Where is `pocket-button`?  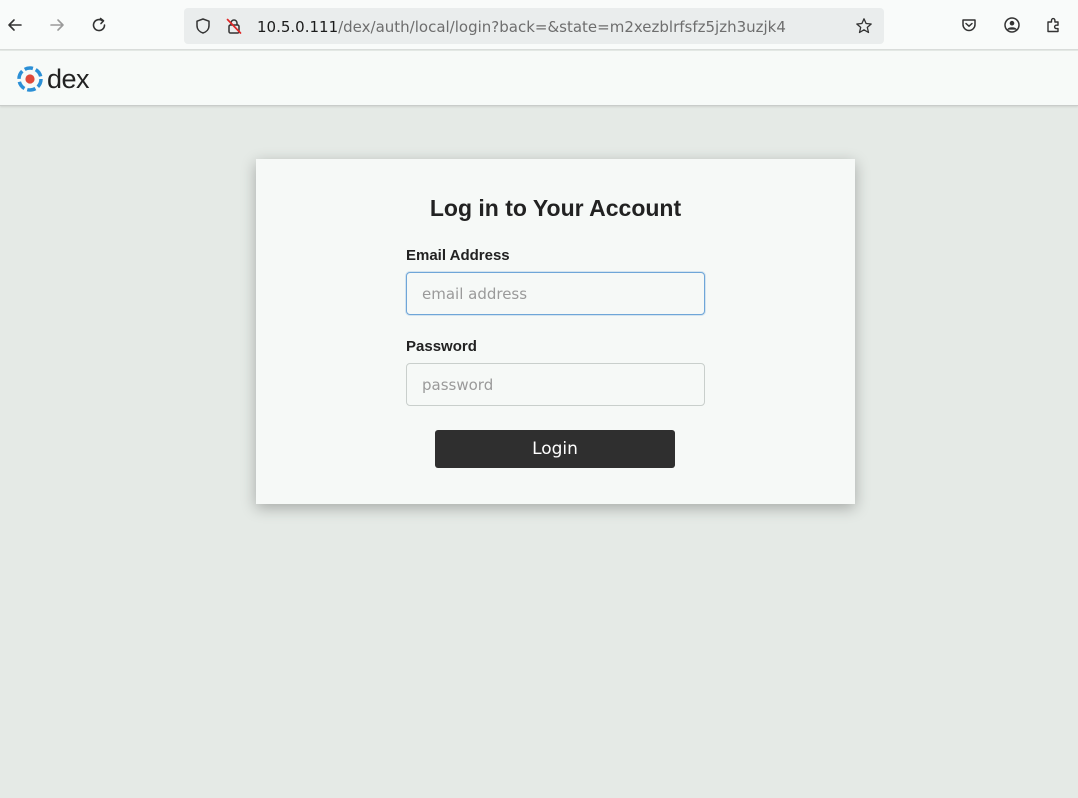 pocket-button is located at coordinates (969, 25).